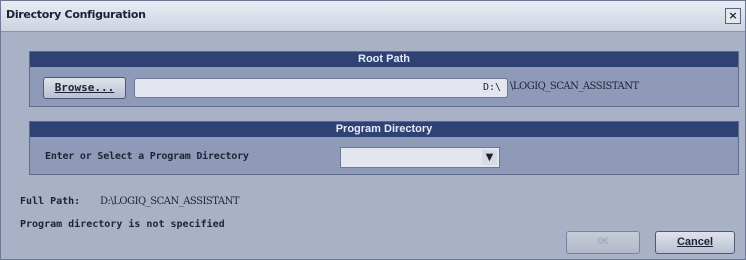 The width and height of the screenshot is (746, 260). What do you see at coordinates (491, 87) in the screenshot?
I see `root-drive-text: D:\` at bounding box center [491, 87].